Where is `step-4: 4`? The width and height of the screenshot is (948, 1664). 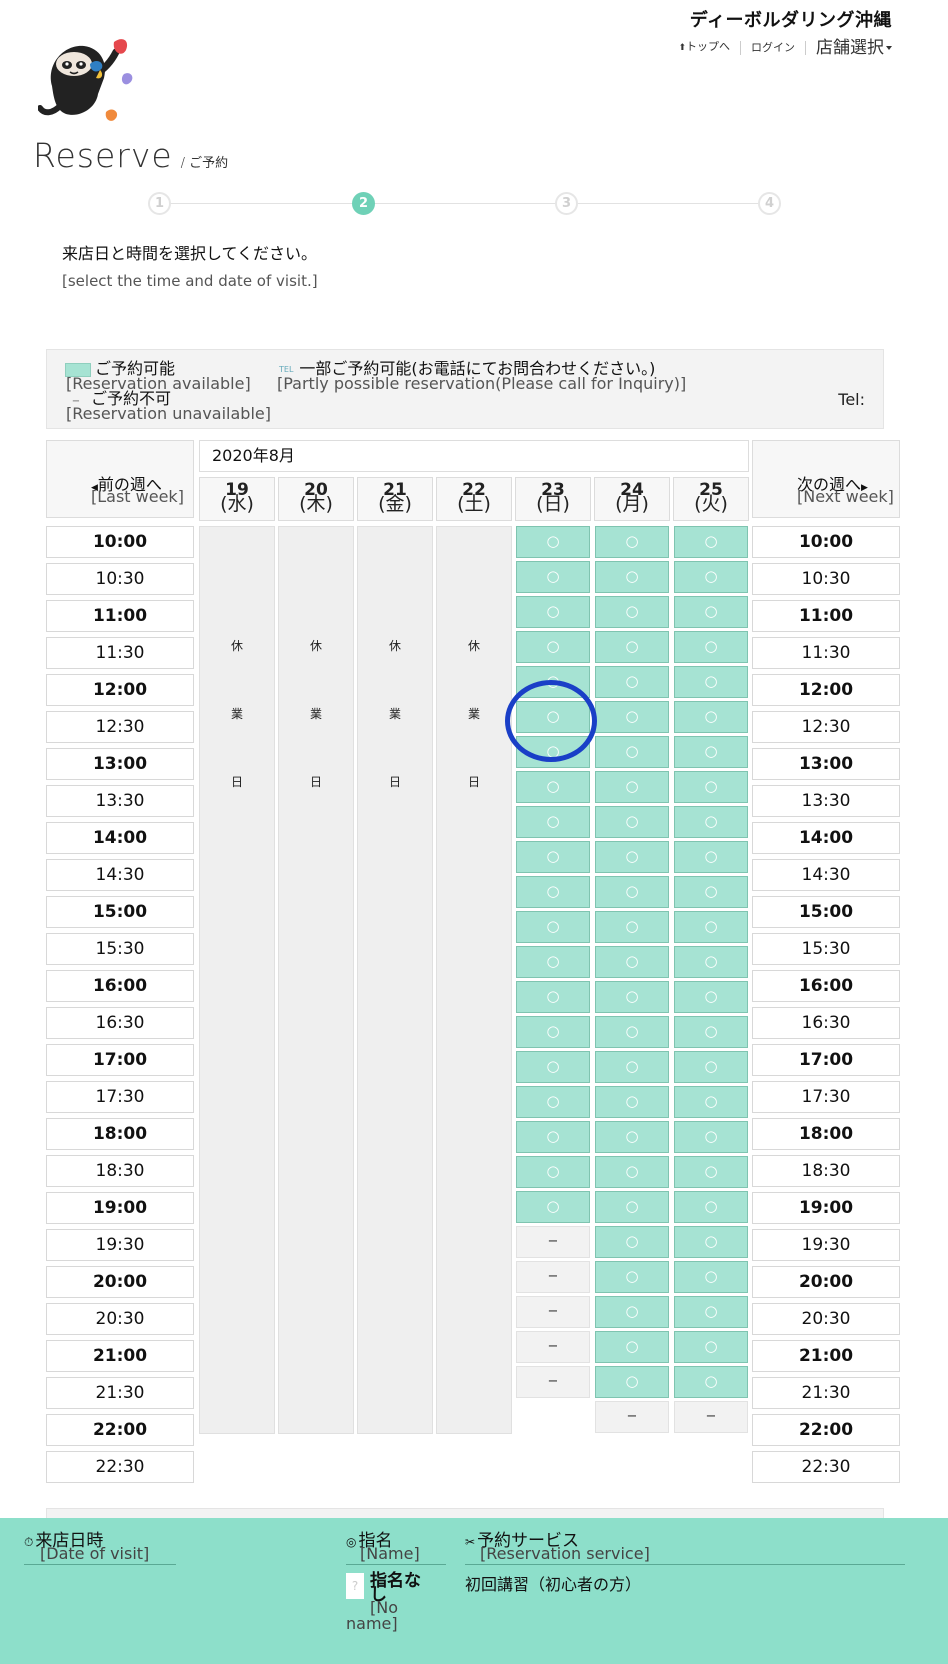
step-4: 4 is located at coordinates (769, 203).